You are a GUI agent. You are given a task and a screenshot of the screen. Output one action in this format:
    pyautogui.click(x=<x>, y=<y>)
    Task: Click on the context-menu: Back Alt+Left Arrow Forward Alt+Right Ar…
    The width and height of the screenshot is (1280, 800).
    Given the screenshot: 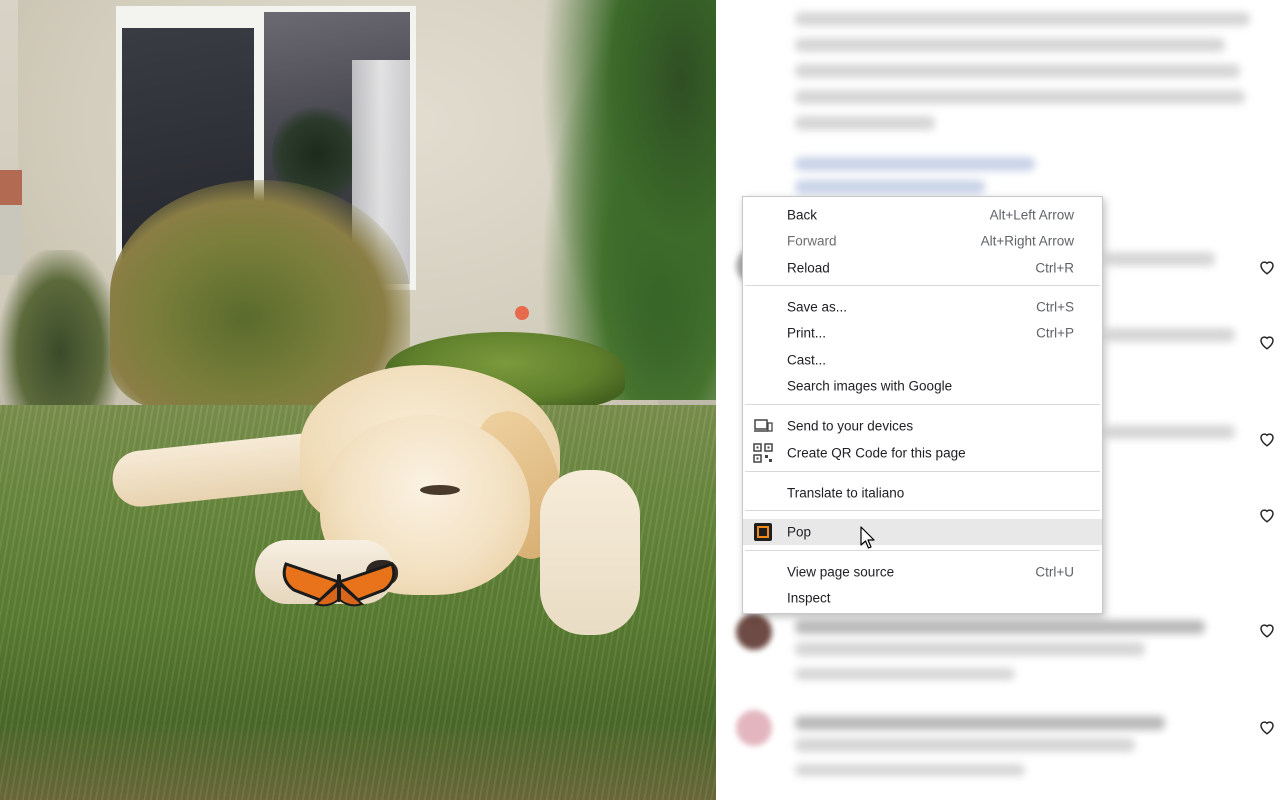 What is the action you would take?
    pyautogui.click(x=922, y=405)
    